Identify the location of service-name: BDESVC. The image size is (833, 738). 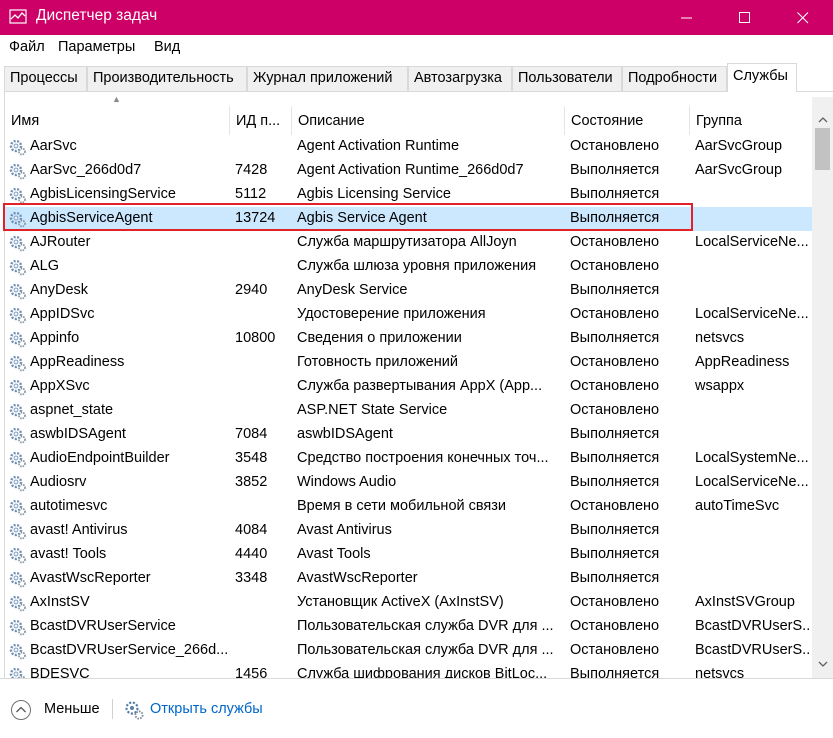
(60, 672).